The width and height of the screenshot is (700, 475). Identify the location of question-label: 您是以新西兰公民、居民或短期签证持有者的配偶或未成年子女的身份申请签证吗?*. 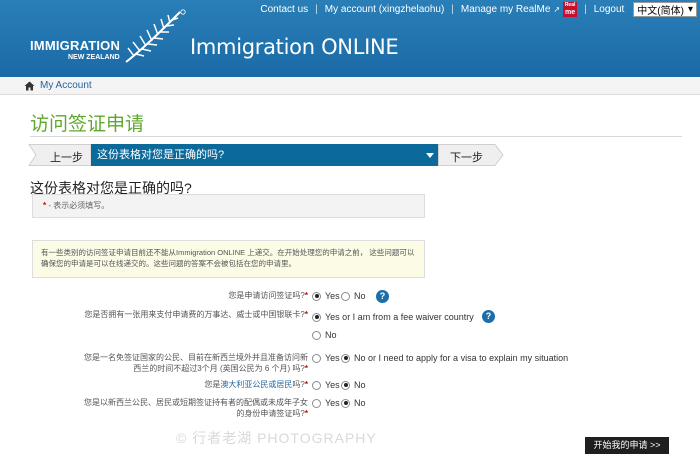
(195, 408).